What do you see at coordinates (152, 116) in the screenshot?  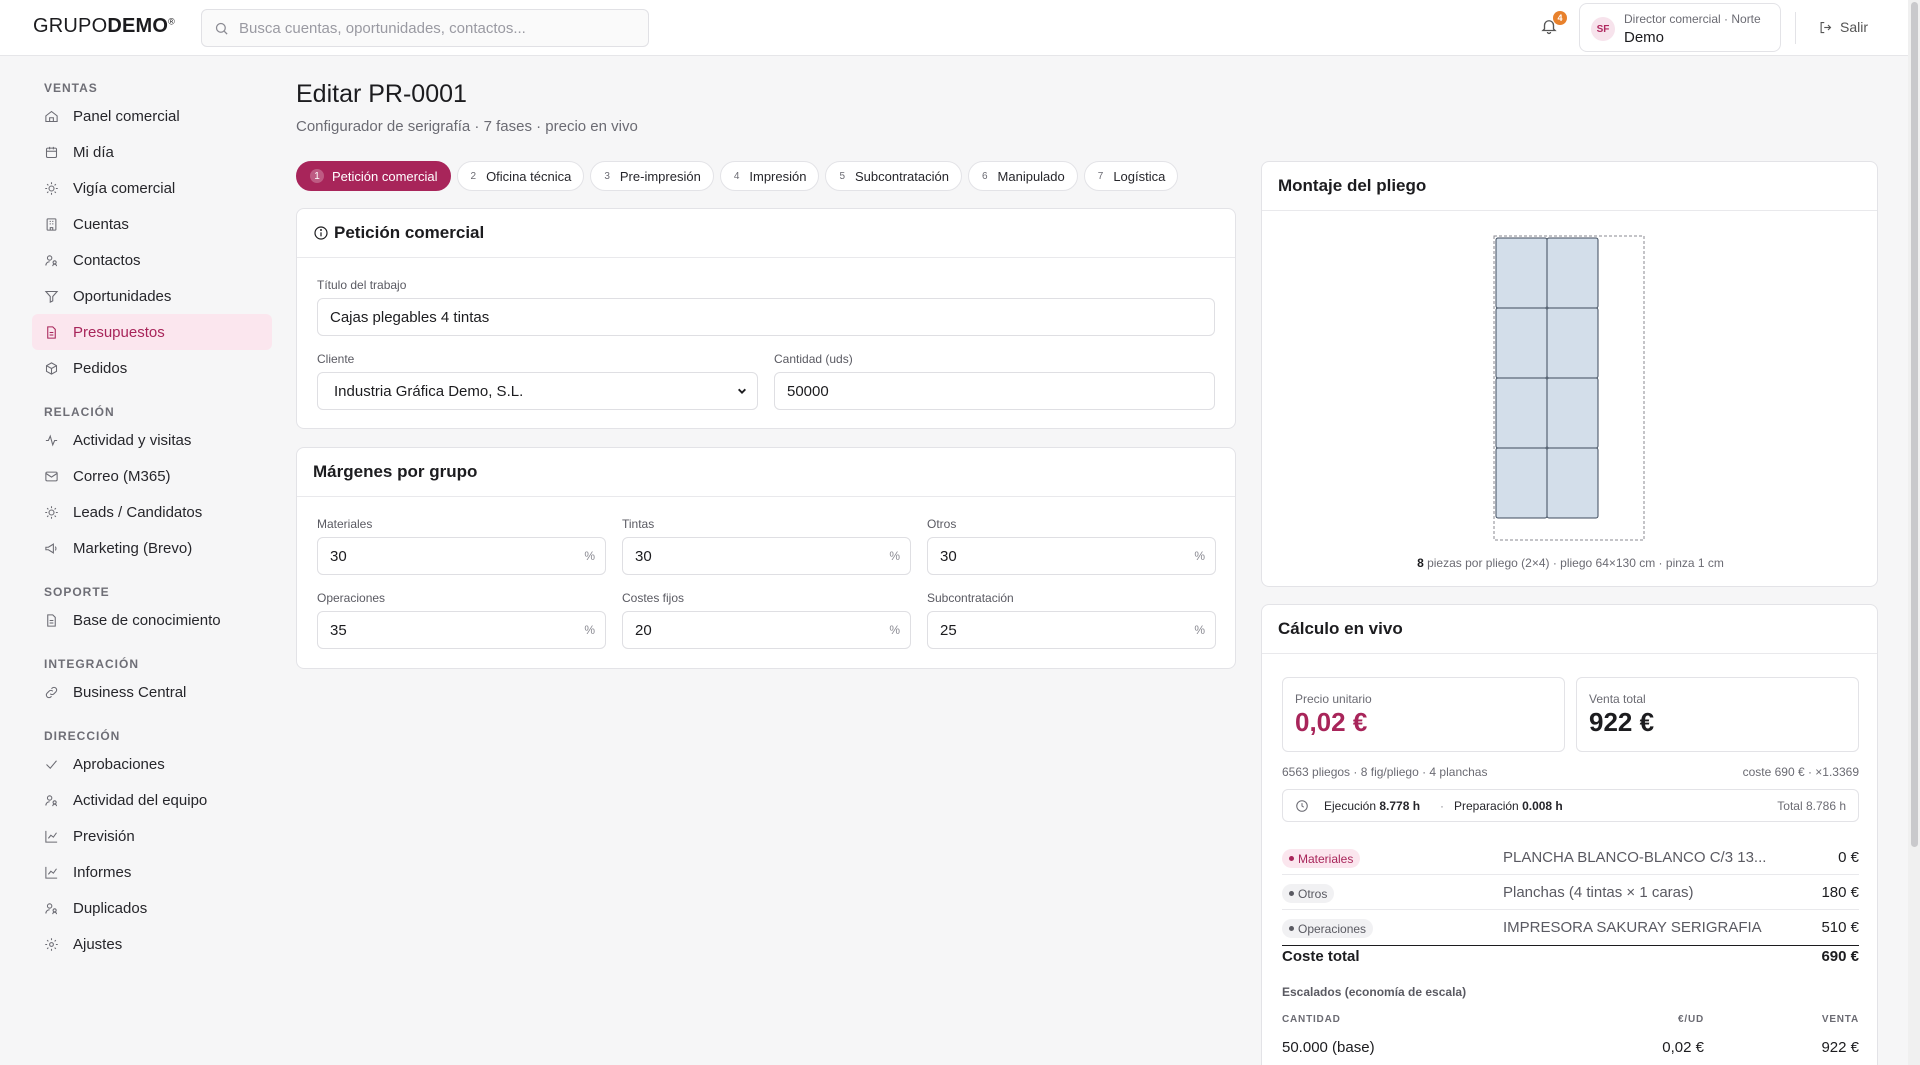 I see `sidebar-item-panel-comercial: Panel comercial` at bounding box center [152, 116].